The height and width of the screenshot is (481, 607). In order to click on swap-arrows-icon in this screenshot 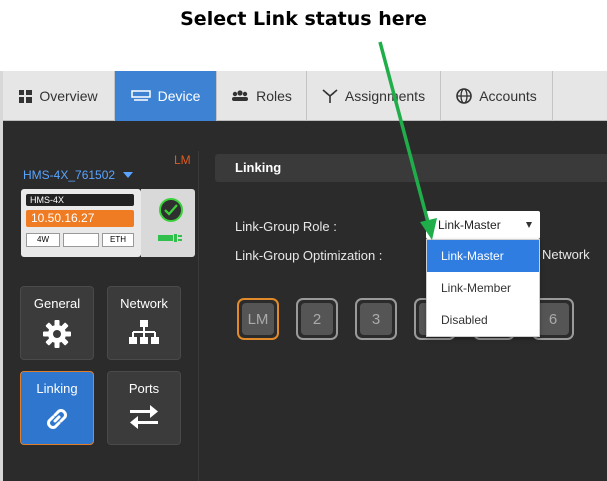, I will do `click(144, 417)`.